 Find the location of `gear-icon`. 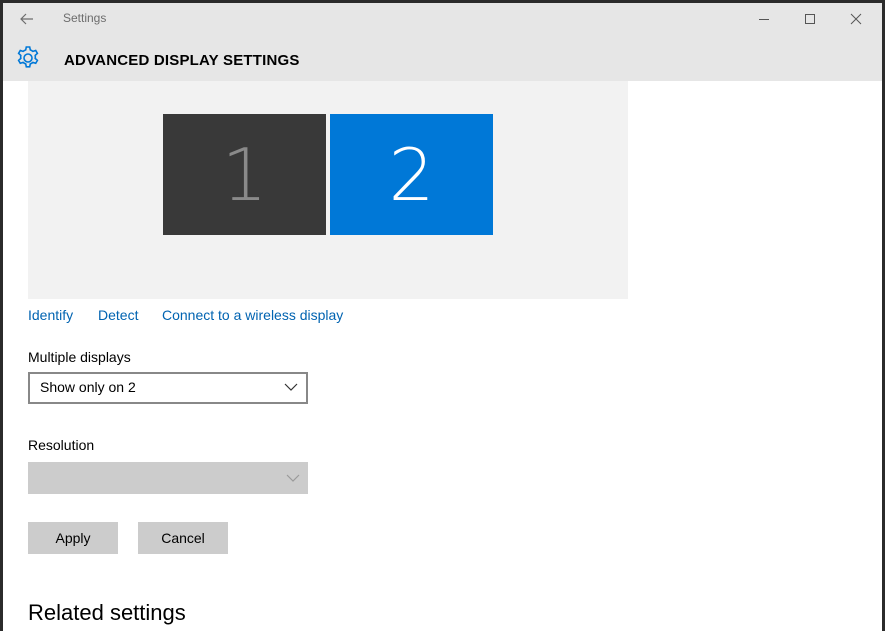

gear-icon is located at coordinates (28, 57).